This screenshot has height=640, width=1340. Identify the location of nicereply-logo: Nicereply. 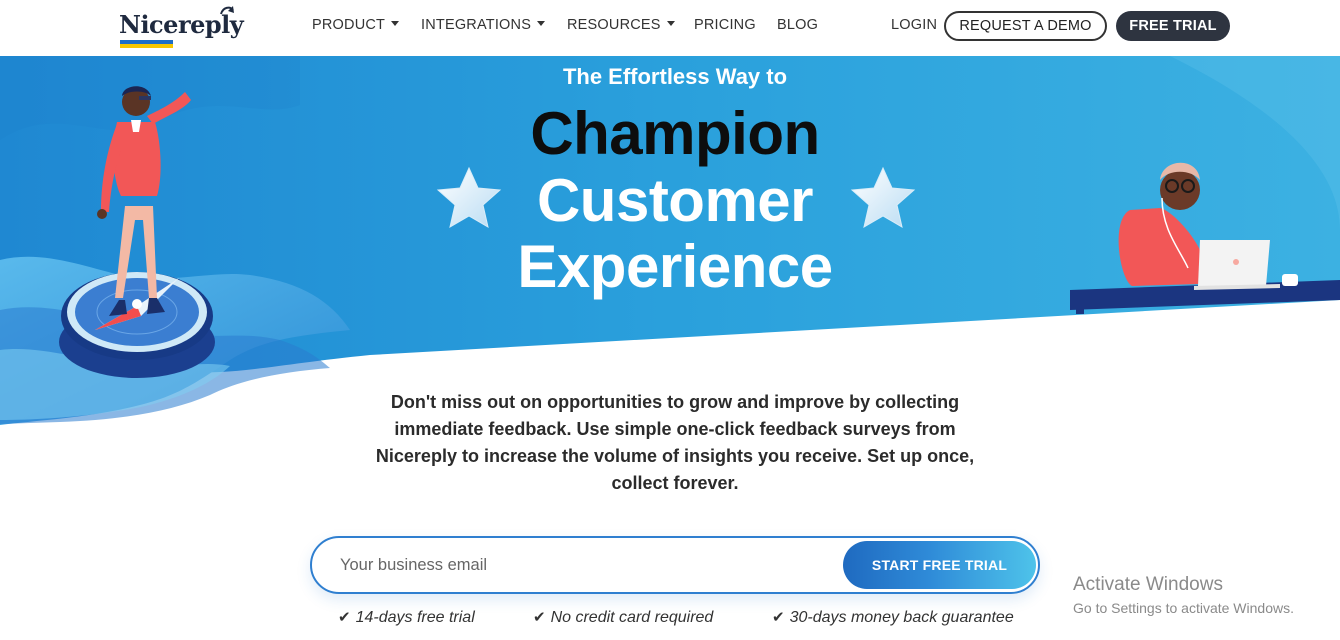
(181, 27).